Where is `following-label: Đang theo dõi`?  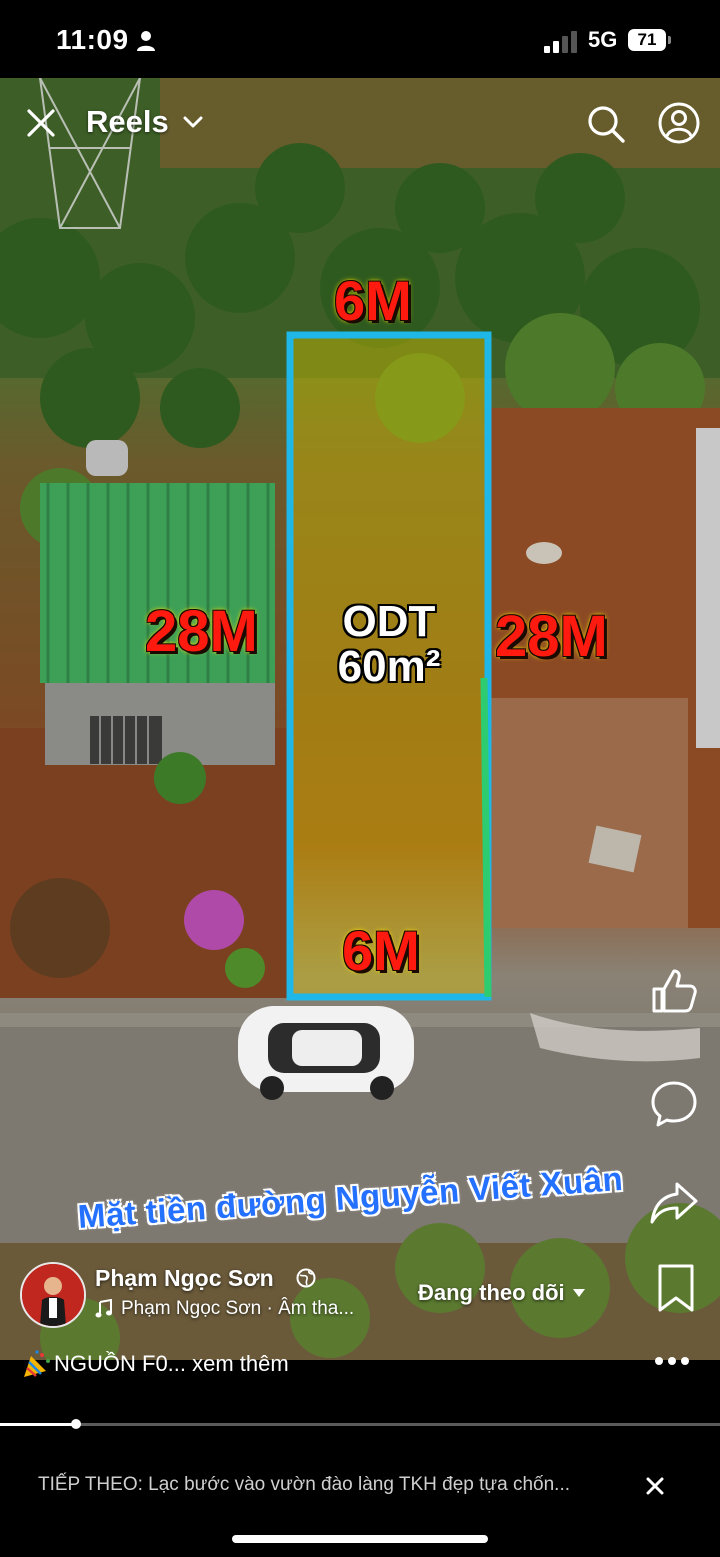 following-label: Đang theo dõi is located at coordinates (491, 1292).